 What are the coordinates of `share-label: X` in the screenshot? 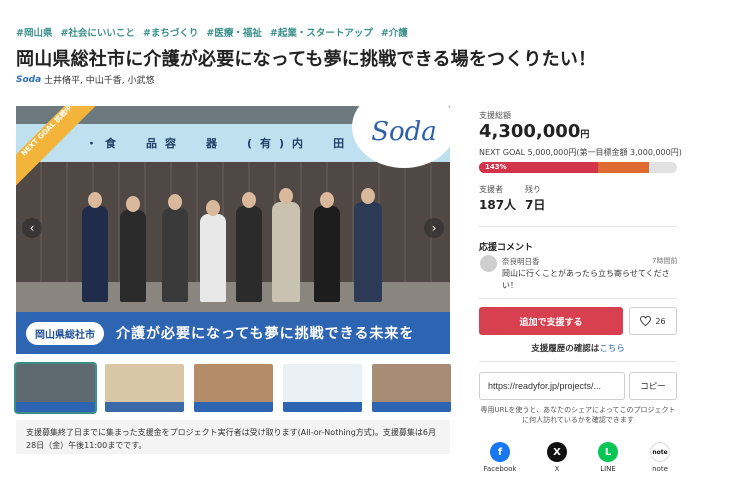 It's located at (557, 469).